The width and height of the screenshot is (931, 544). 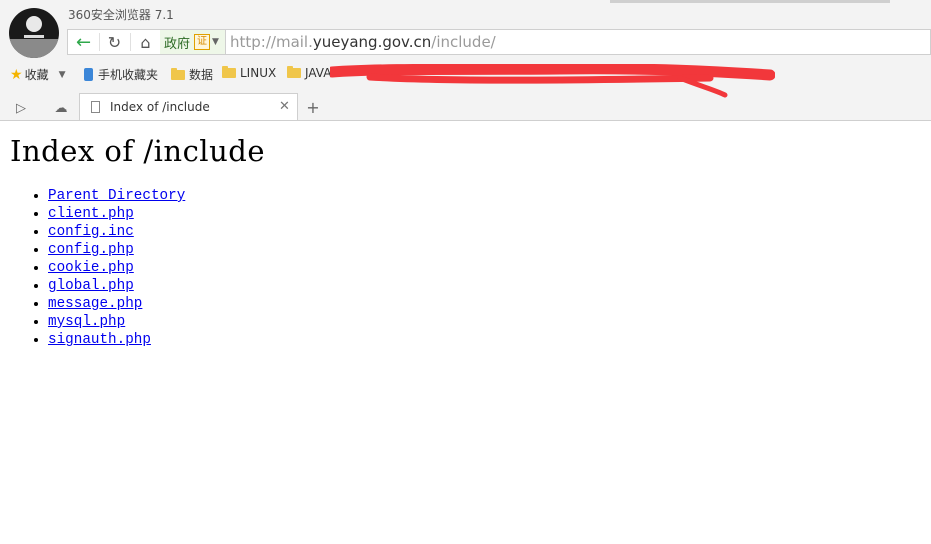 I want to click on list-item: client.php, so click(x=116, y=214).